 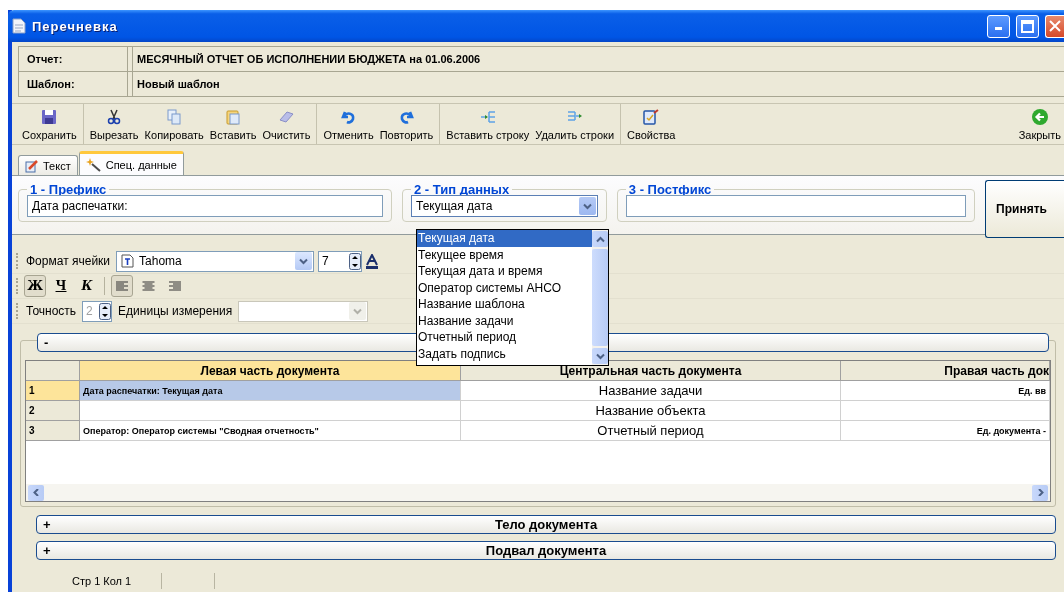 I want to click on units-label: Единицы измерения, so click(x=175, y=311).